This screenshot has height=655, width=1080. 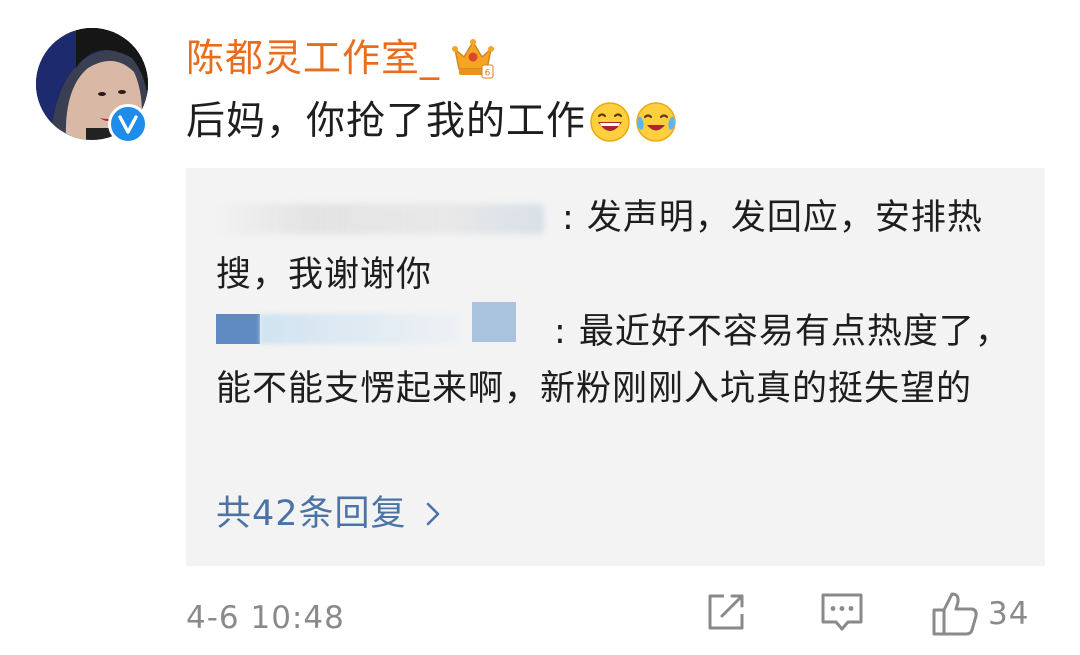 I want to click on comment-row: 后妈，你抢了我的工作, so click(x=432, y=122).